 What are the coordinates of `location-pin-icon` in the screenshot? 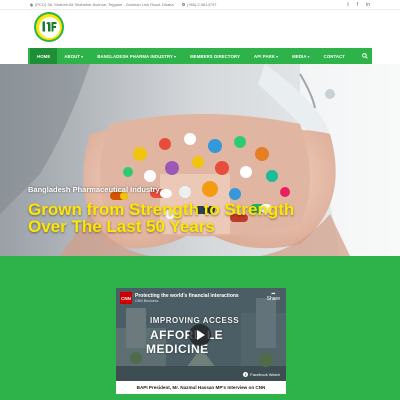 It's located at (31, 4).